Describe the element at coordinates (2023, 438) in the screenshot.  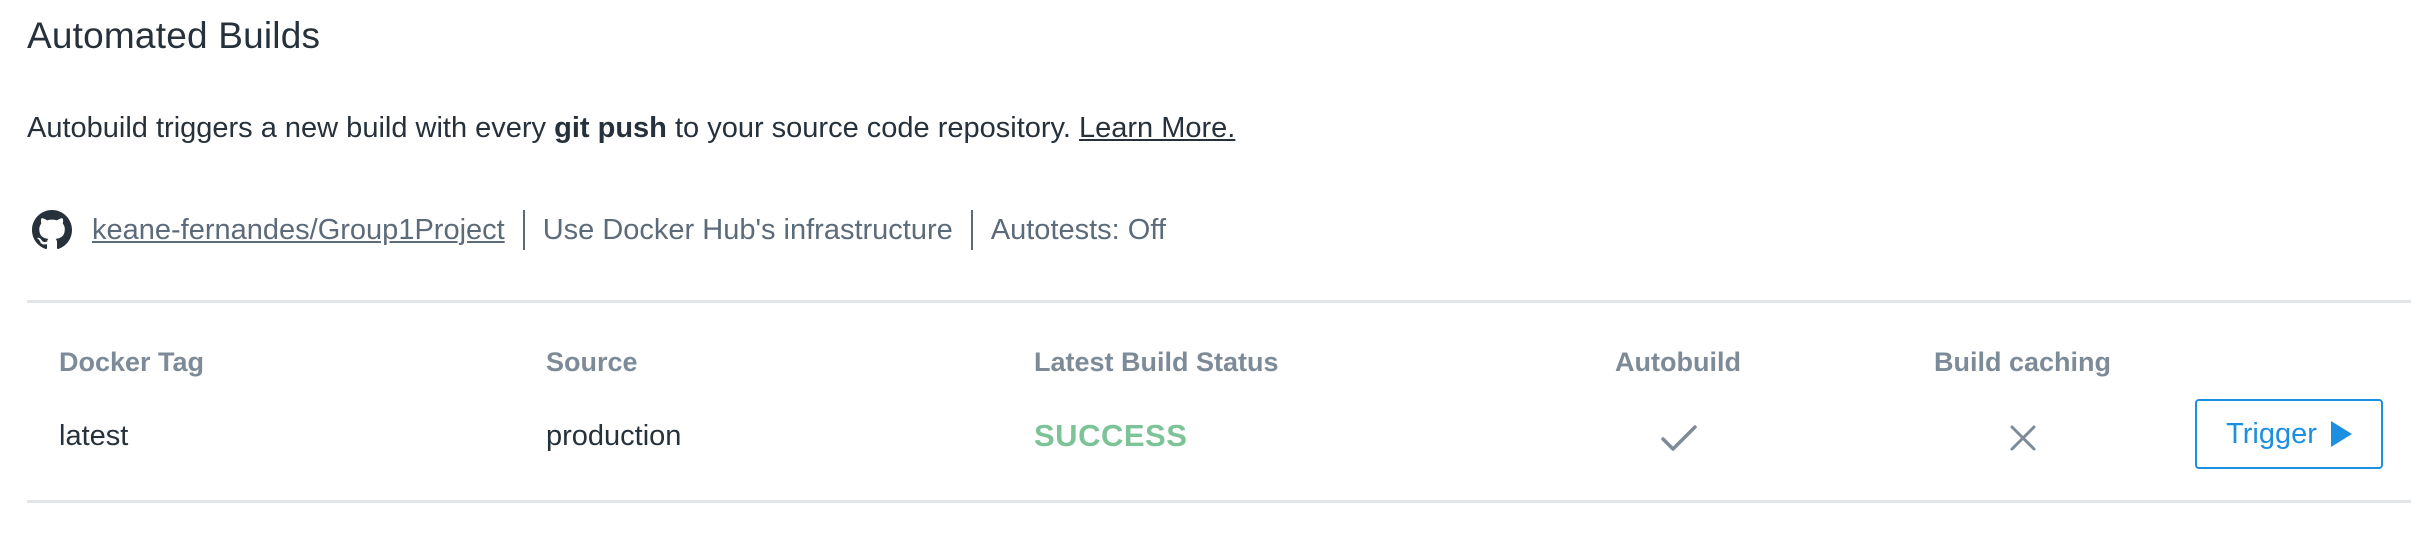
I see `x-icon` at that location.